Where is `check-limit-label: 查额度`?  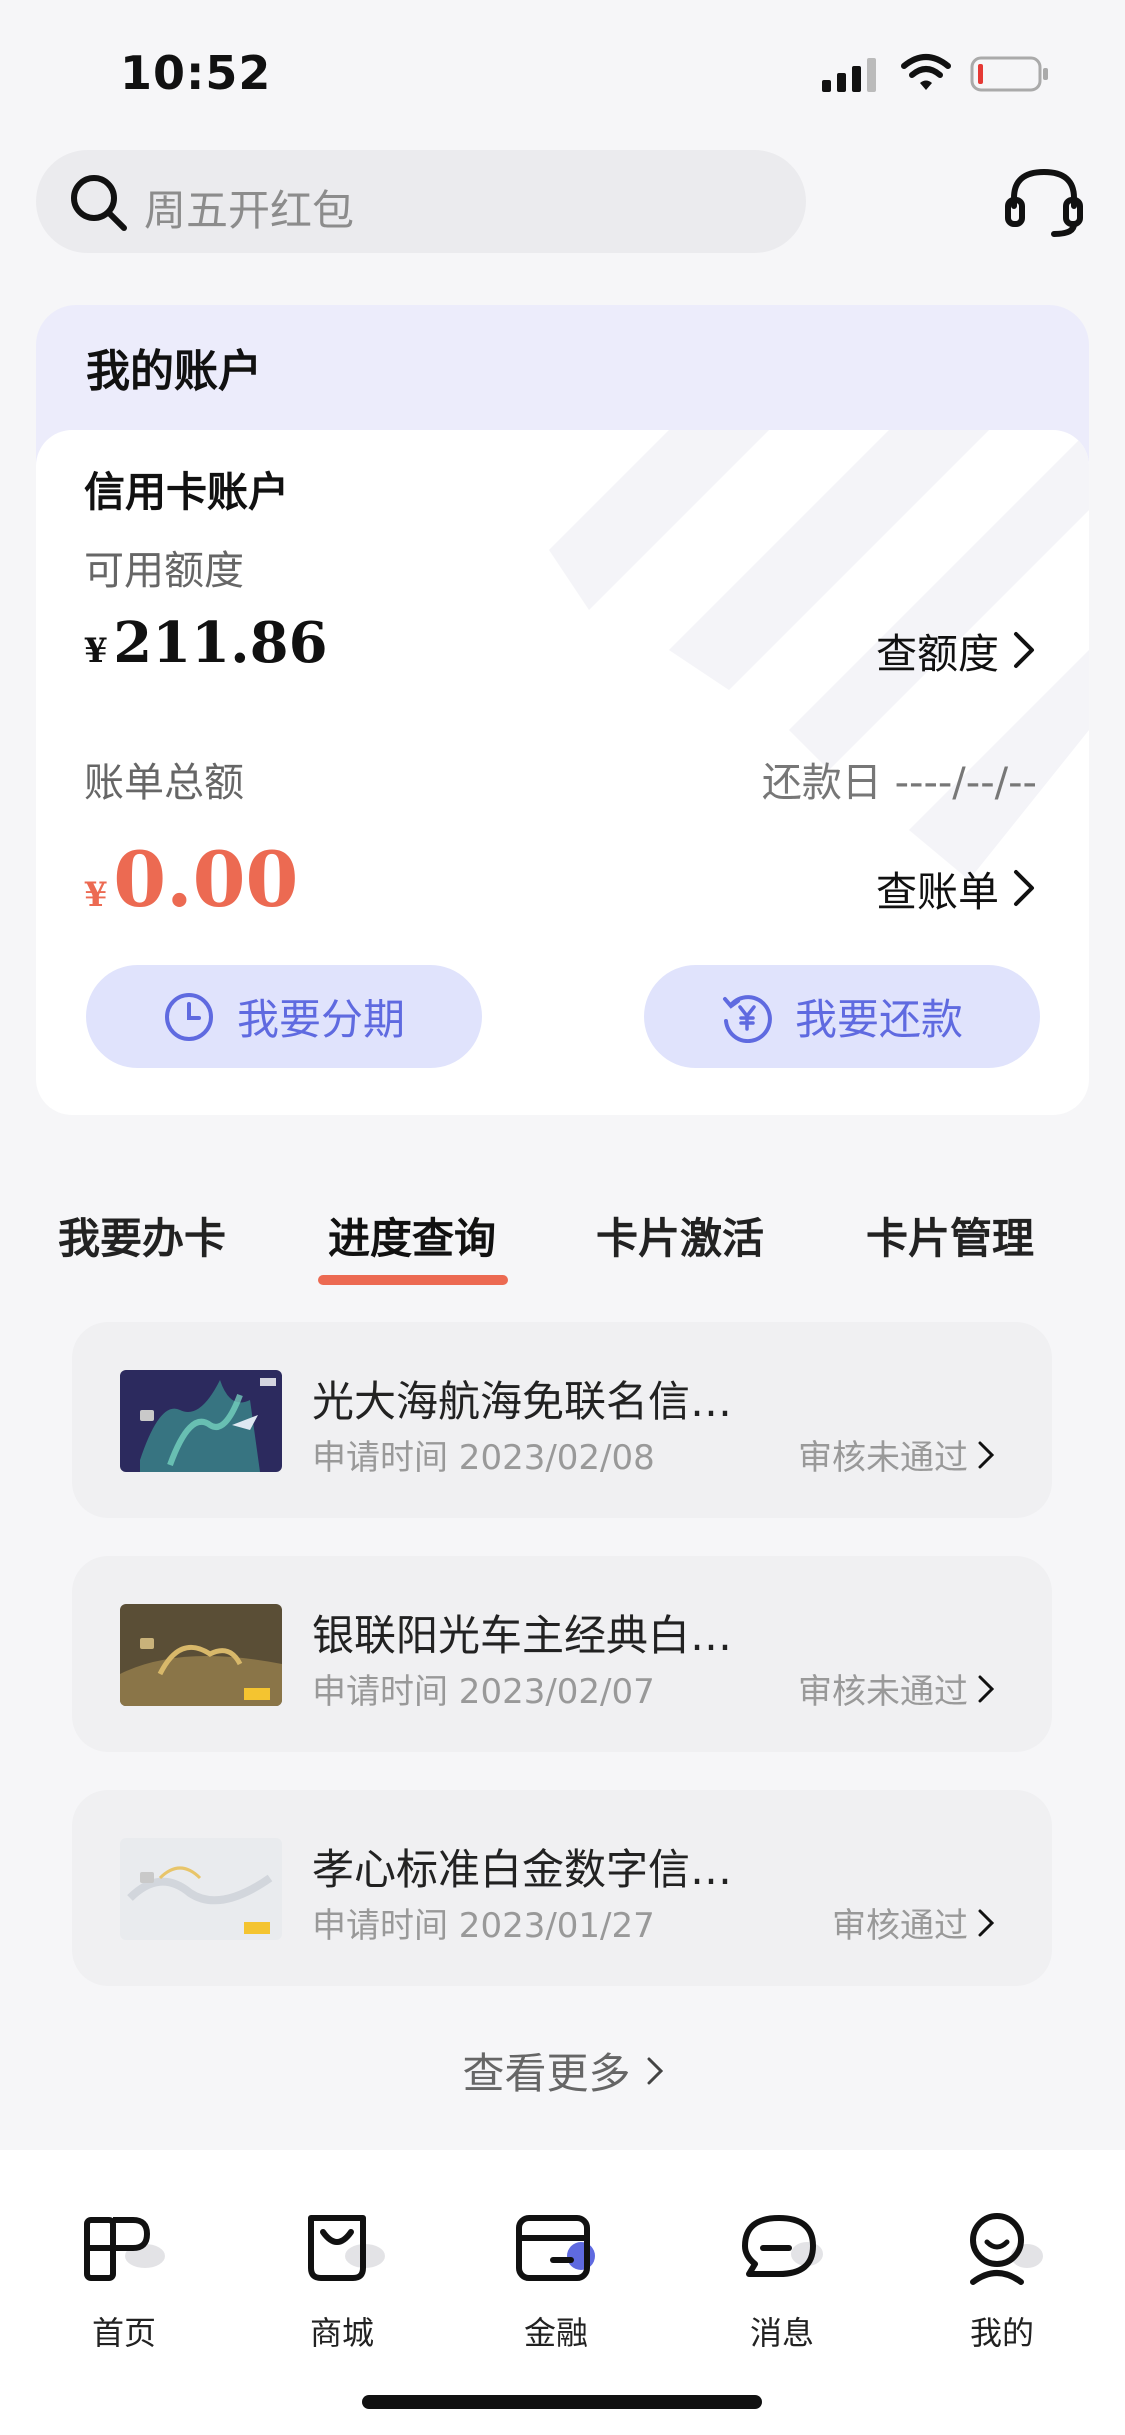
check-limit-label: 查额度 is located at coordinates (937, 654).